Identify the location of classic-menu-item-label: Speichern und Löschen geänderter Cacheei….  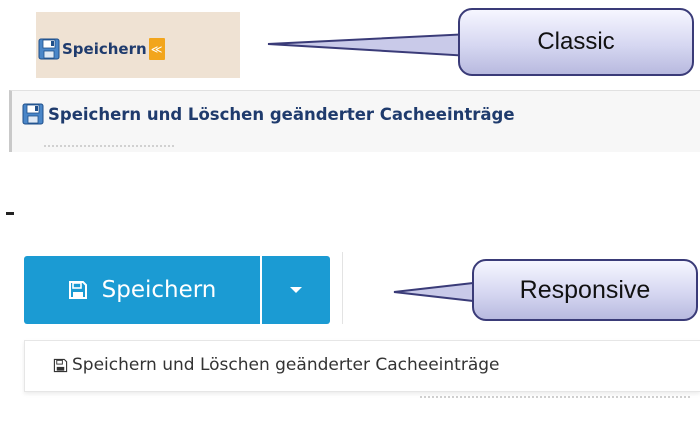
(281, 114).